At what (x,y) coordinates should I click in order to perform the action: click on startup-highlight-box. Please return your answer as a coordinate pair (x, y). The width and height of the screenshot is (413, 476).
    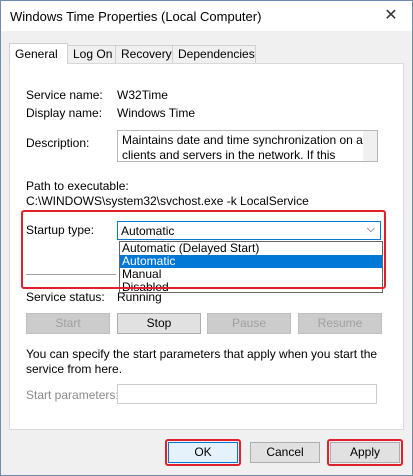
    Looking at the image, I should click on (203, 249).